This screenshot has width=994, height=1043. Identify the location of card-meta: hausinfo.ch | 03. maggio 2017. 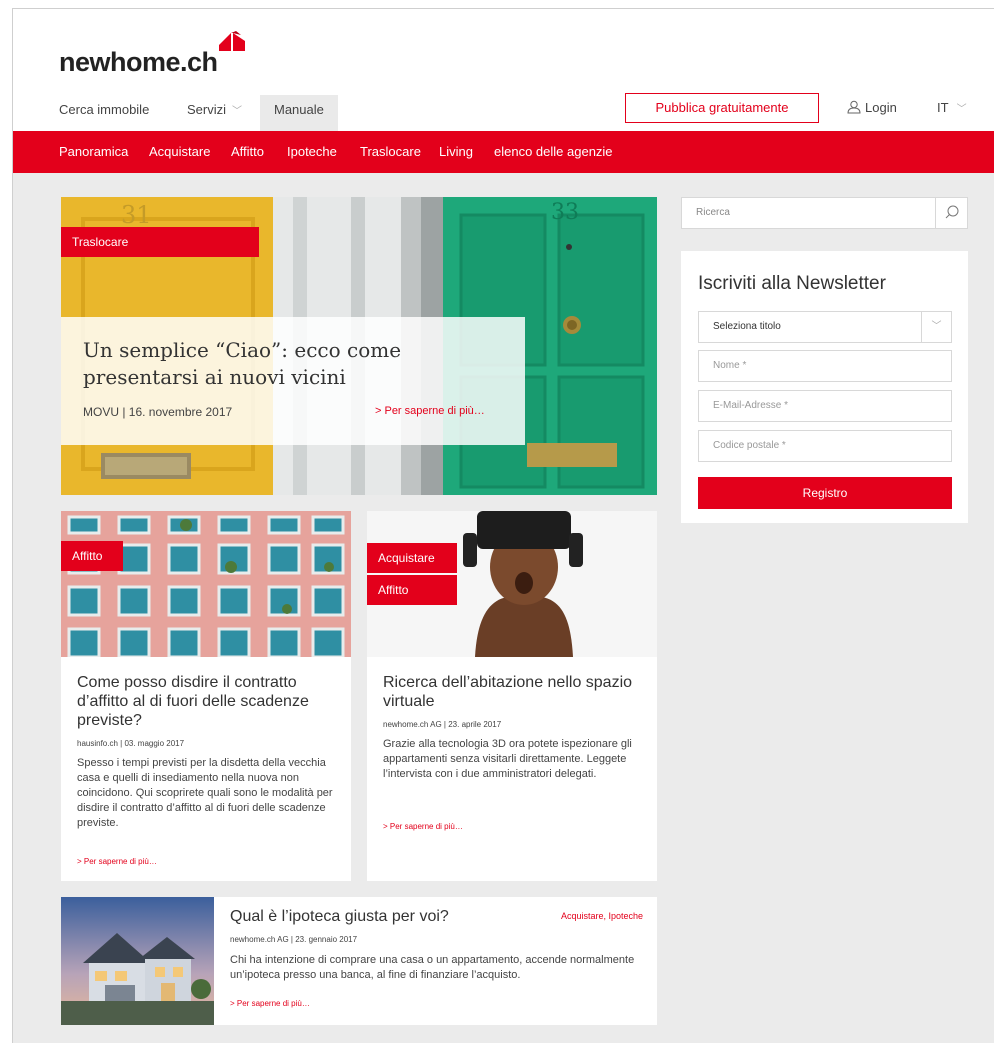
(131, 743).